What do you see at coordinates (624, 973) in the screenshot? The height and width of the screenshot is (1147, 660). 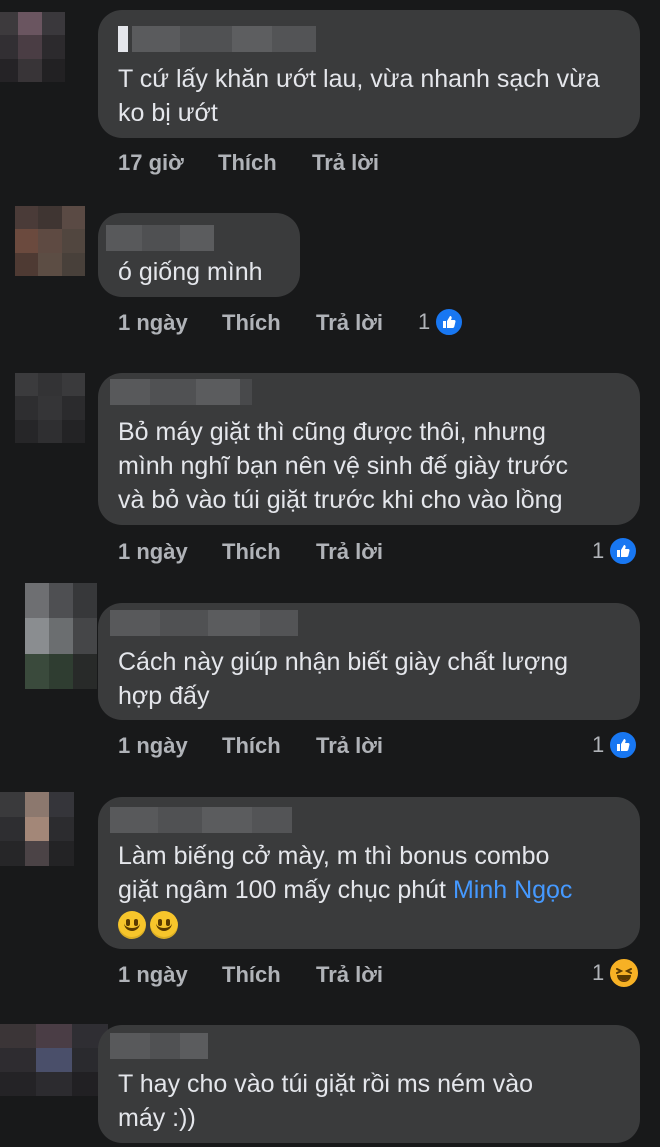 I see `haha-icon` at bounding box center [624, 973].